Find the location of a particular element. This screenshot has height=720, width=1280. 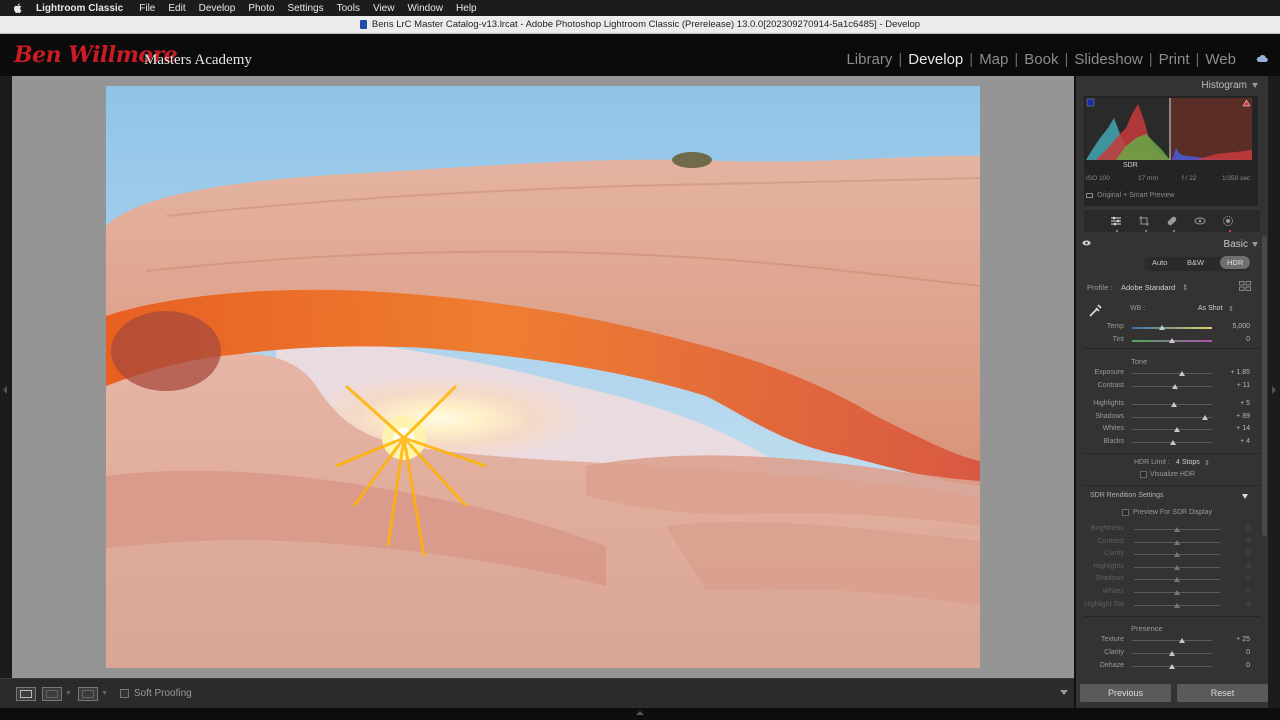

sdr-contrast-slider-thumb is located at coordinates (1177, 542).